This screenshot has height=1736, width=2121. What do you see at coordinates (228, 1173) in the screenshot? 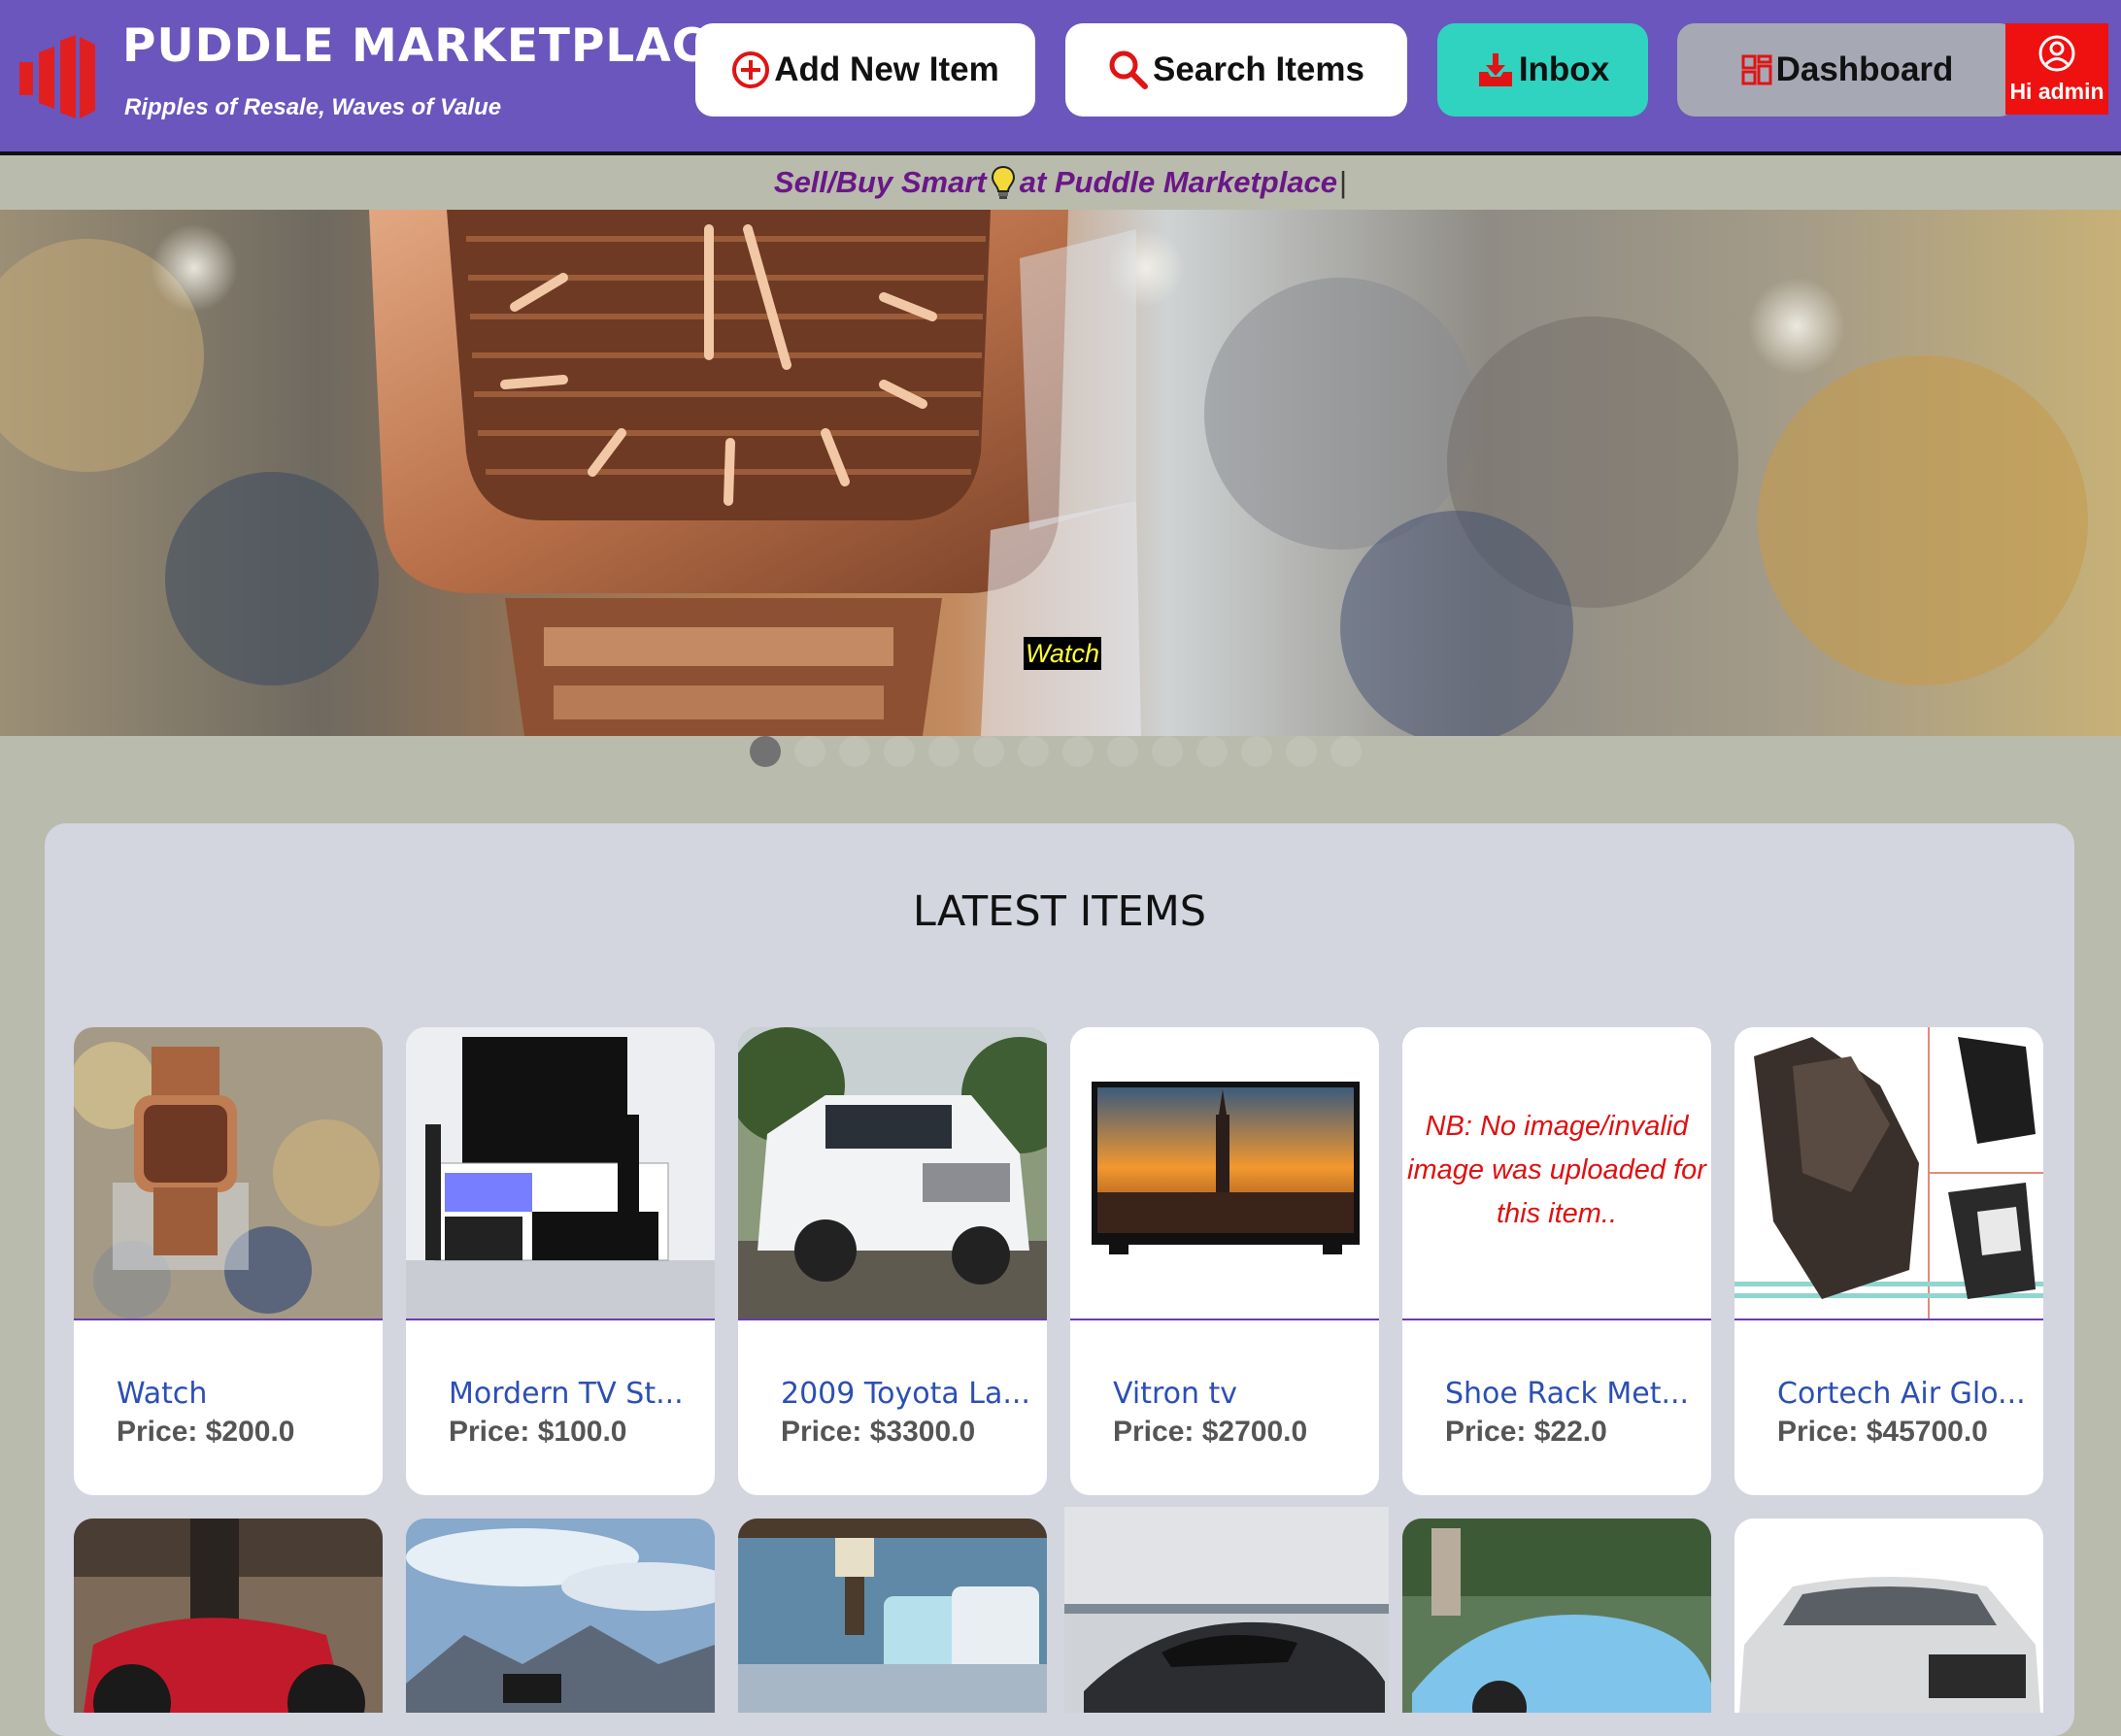
I see `item-image-watch` at bounding box center [228, 1173].